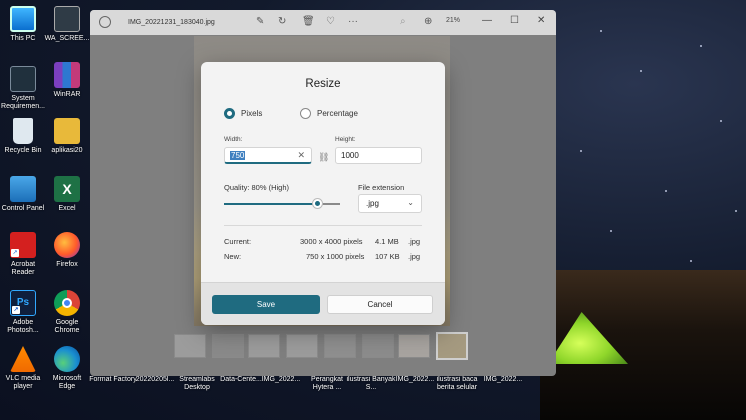 The image size is (746, 420). What do you see at coordinates (331, 241) in the screenshot?
I see `current-dimensions: 3000 x 4000 pixels` at bounding box center [331, 241].